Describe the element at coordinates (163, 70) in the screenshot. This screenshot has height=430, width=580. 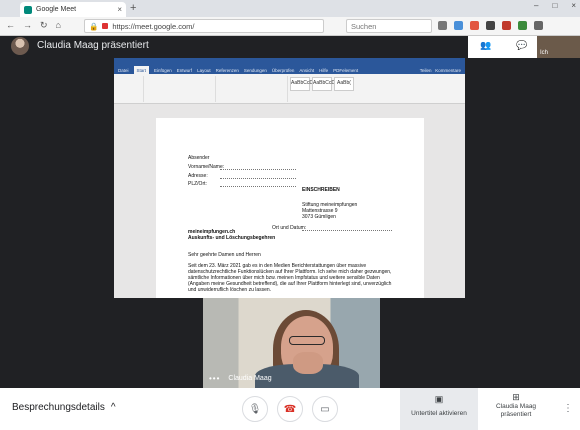
I see `word-tab: Einfügen` at that location.